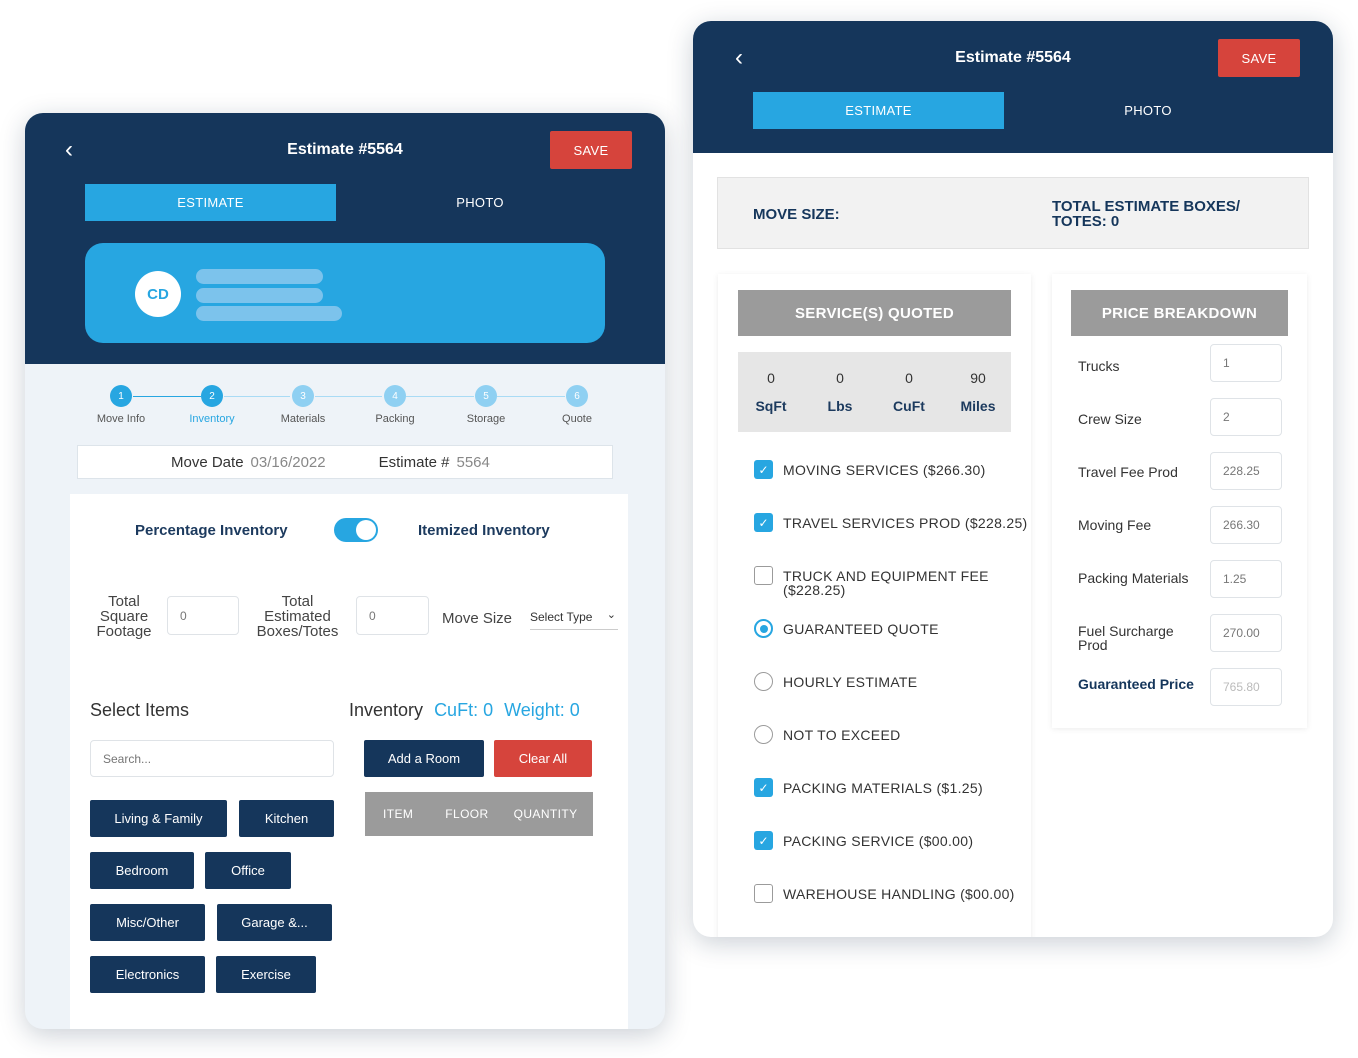  What do you see at coordinates (543, 758) in the screenshot?
I see `clear-all-button: Clear All` at bounding box center [543, 758].